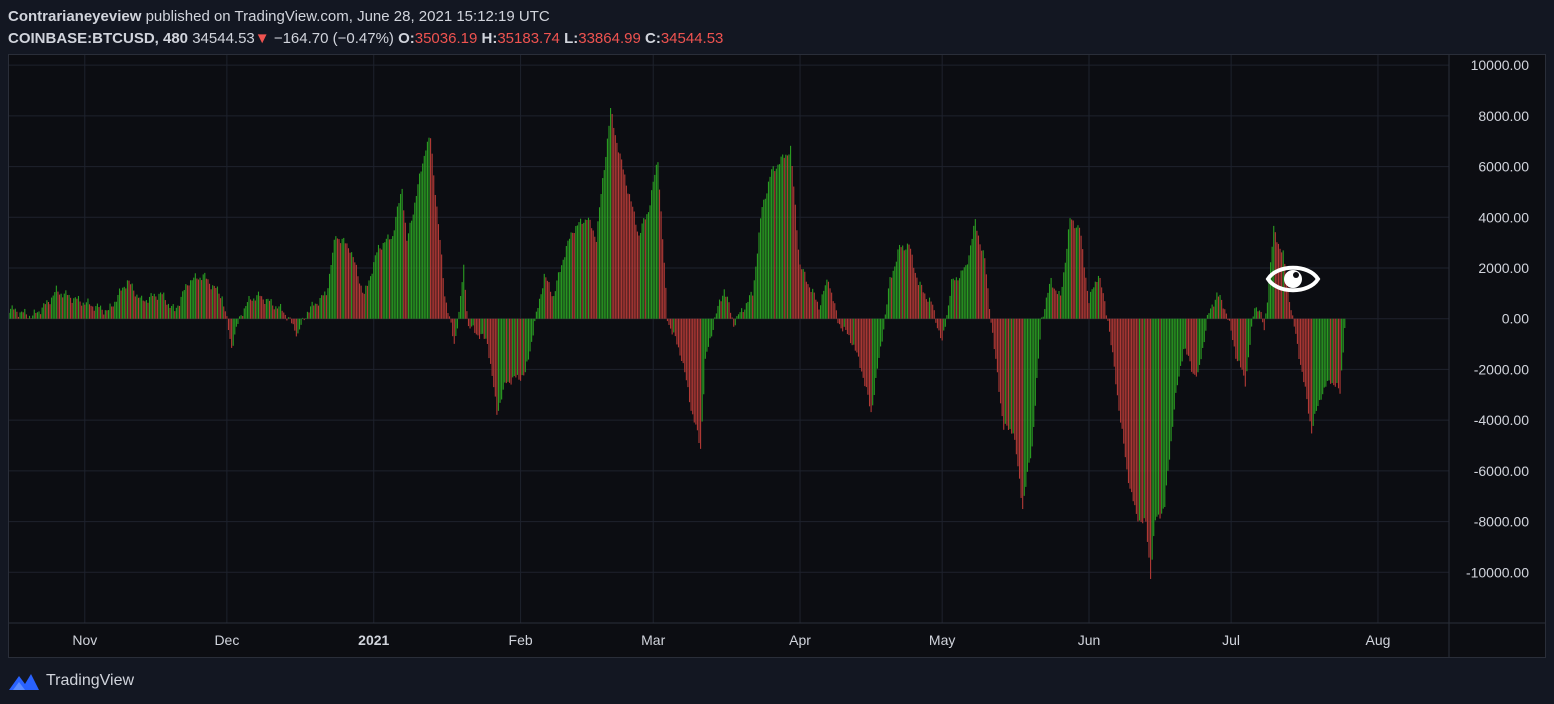 This screenshot has width=1554, height=704. I want to click on footer-brand: TradingView, so click(90, 681).